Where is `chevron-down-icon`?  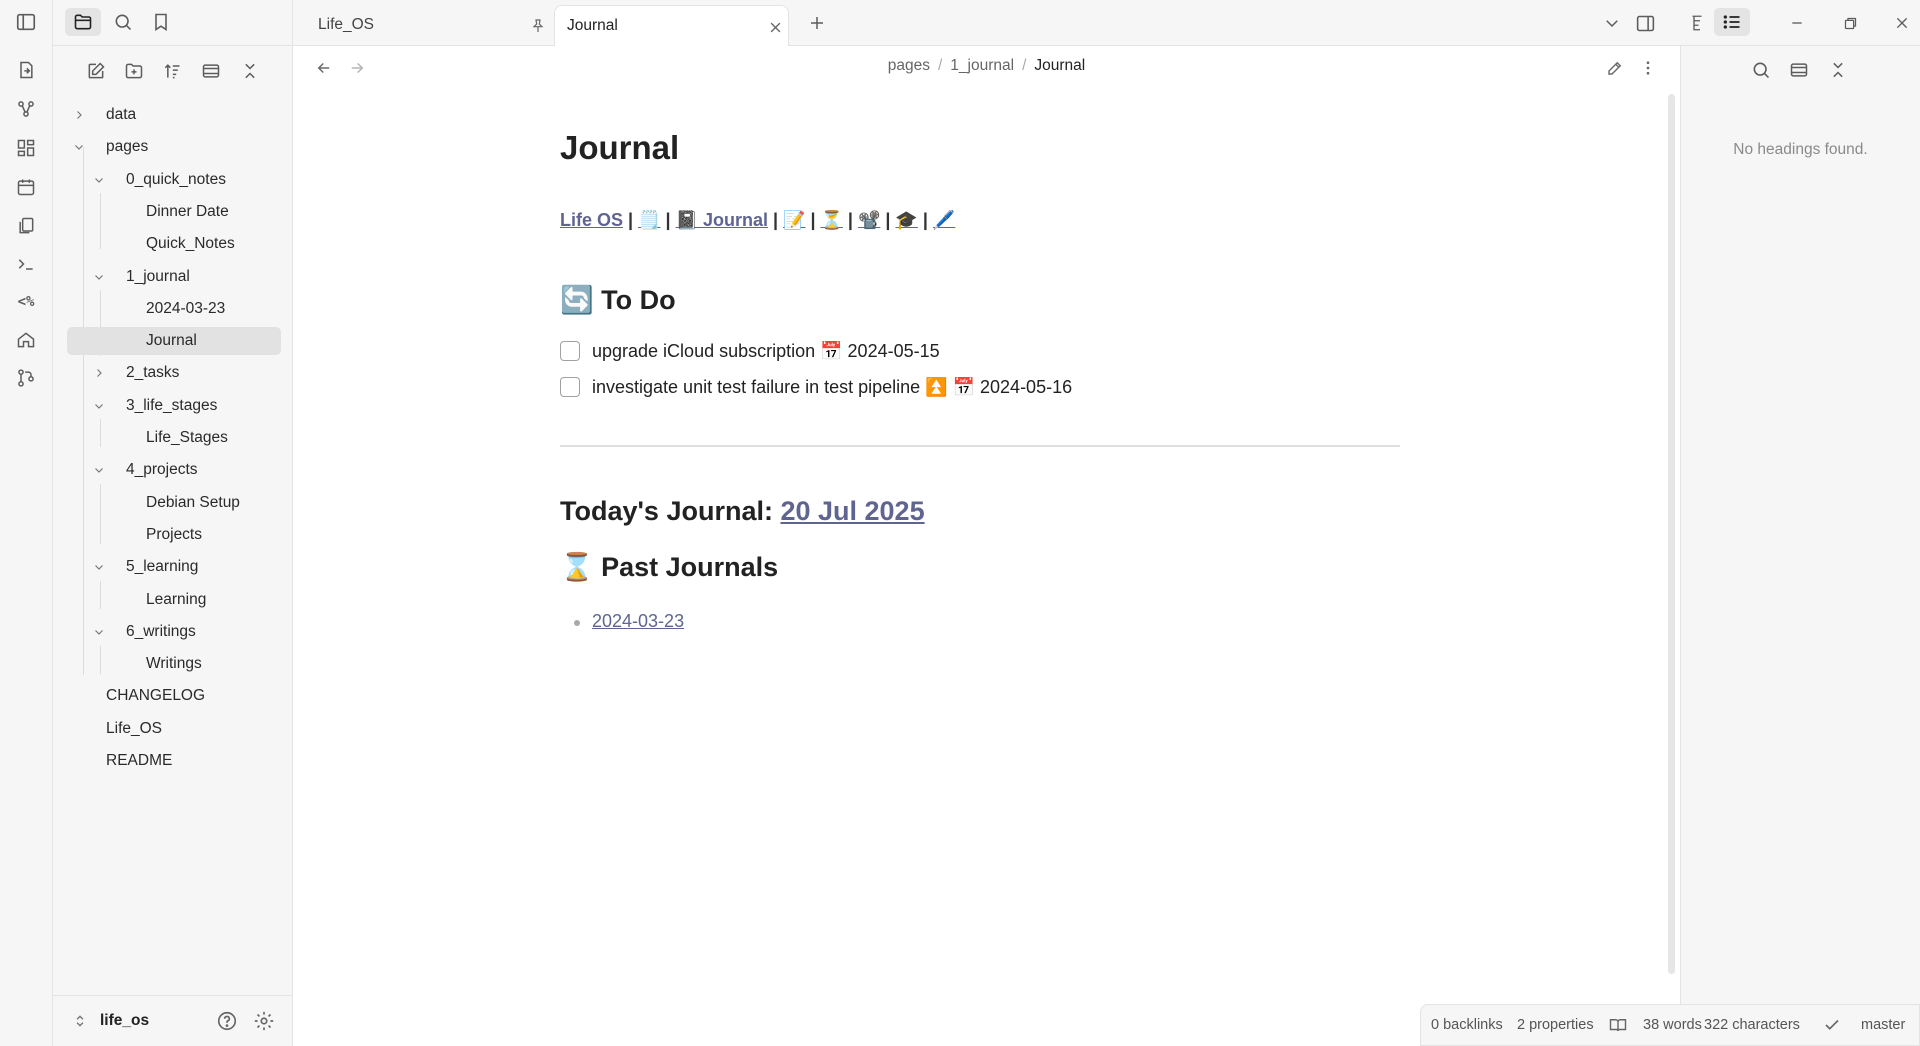
chevron-down-icon is located at coordinates (79, 147).